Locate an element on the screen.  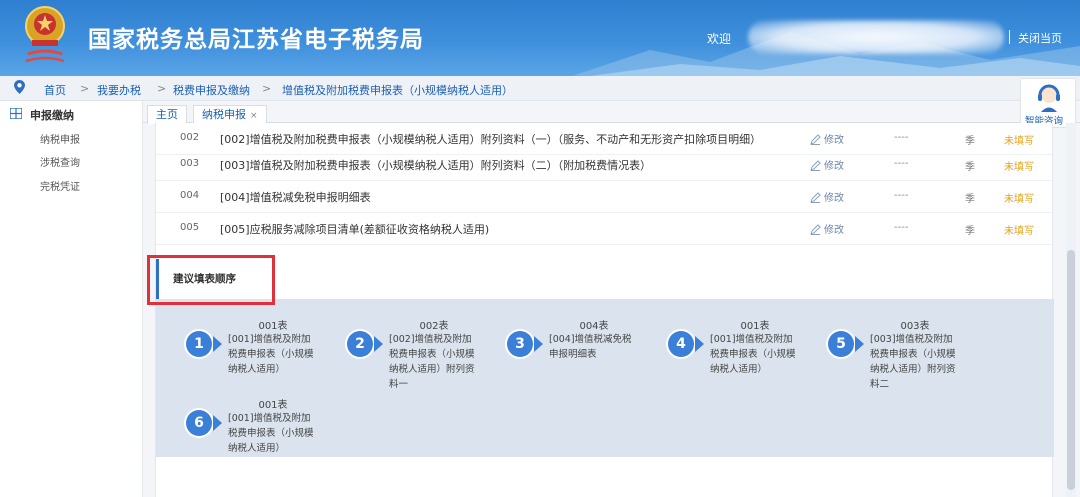
step-number: 4 is located at coordinates (681, 344).